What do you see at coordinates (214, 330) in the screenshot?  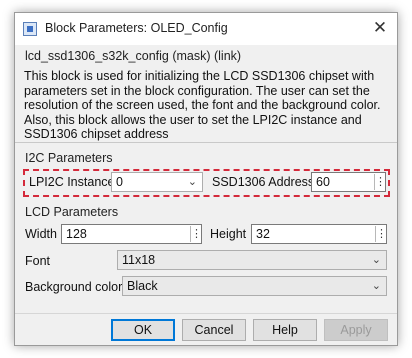 I see `cancel-button: Cancel` at bounding box center [214, 330].